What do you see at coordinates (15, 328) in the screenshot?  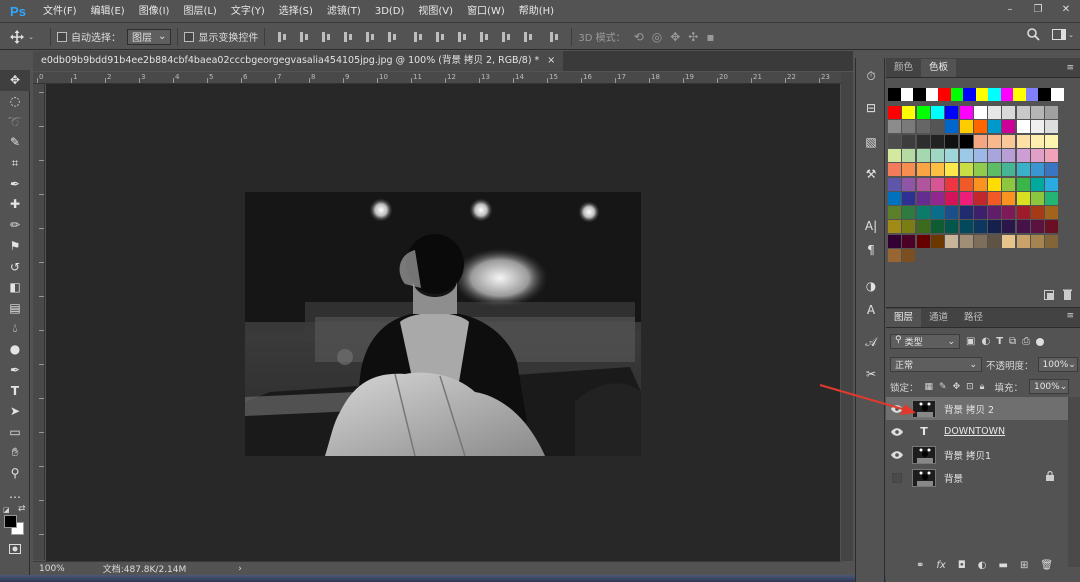 I see `blur-tool-icon: 💧︎` at bounding box center [15, 328].